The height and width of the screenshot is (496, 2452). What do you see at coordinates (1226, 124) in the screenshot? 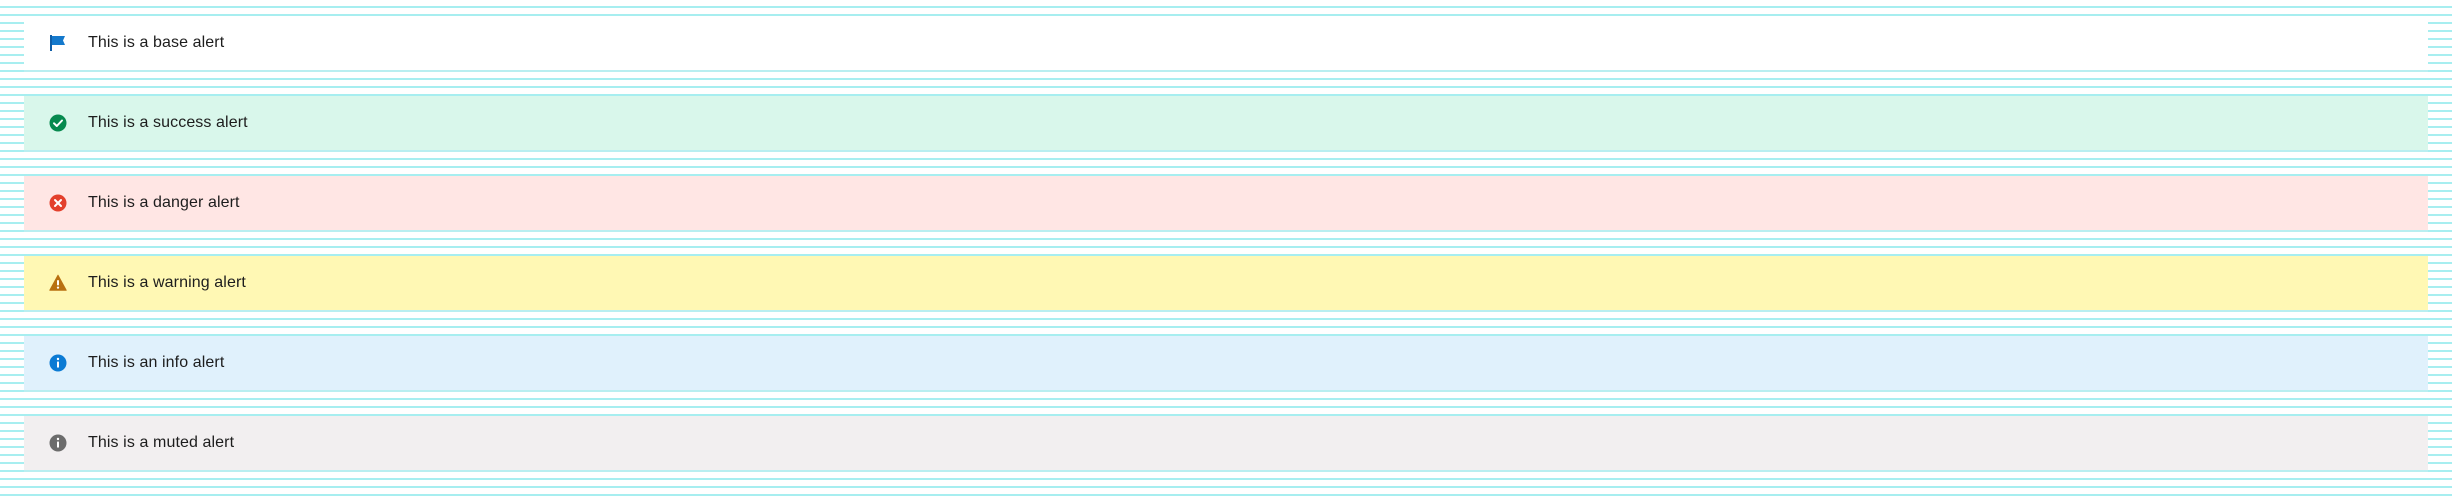
I see `alert-success: This is a success alert` at bounding box center [1226, 124].